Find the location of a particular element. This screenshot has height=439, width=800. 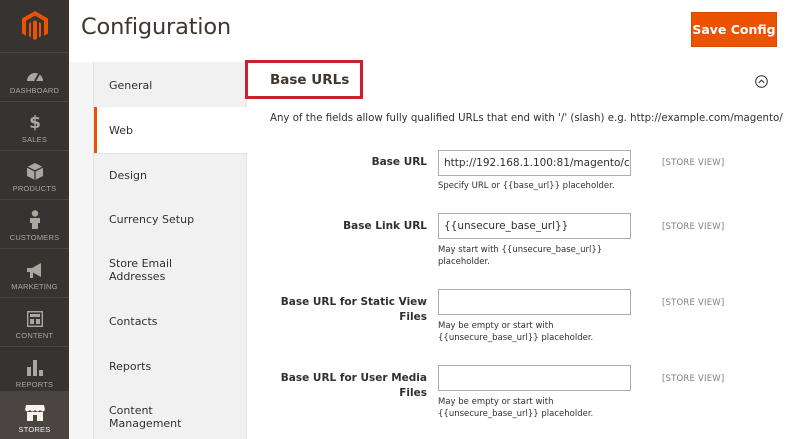

nav-item-reports: REPORTS is located at coordinates (34, 370).